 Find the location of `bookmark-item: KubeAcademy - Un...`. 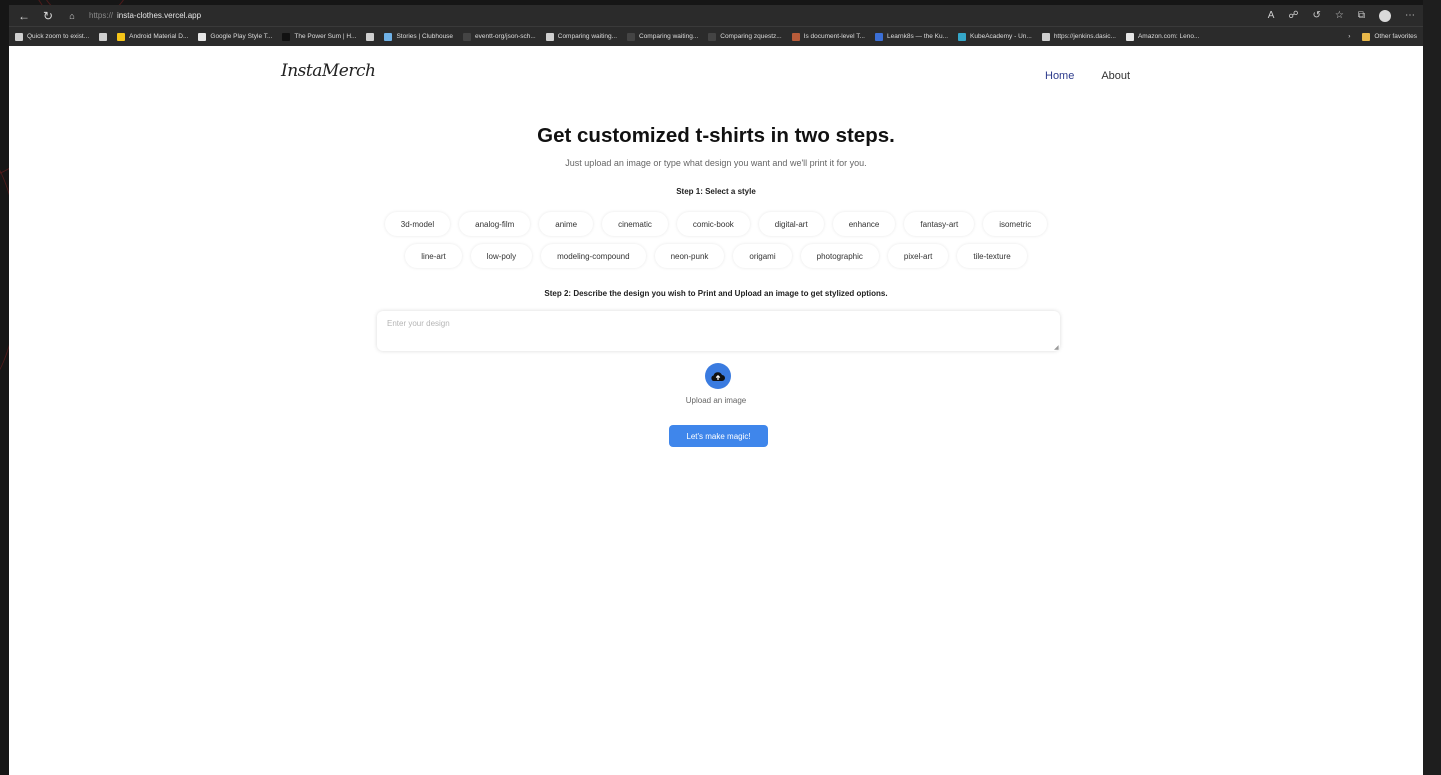

bookmark-item: KubeAcademy - Un... is located at coordinates (995, 36).